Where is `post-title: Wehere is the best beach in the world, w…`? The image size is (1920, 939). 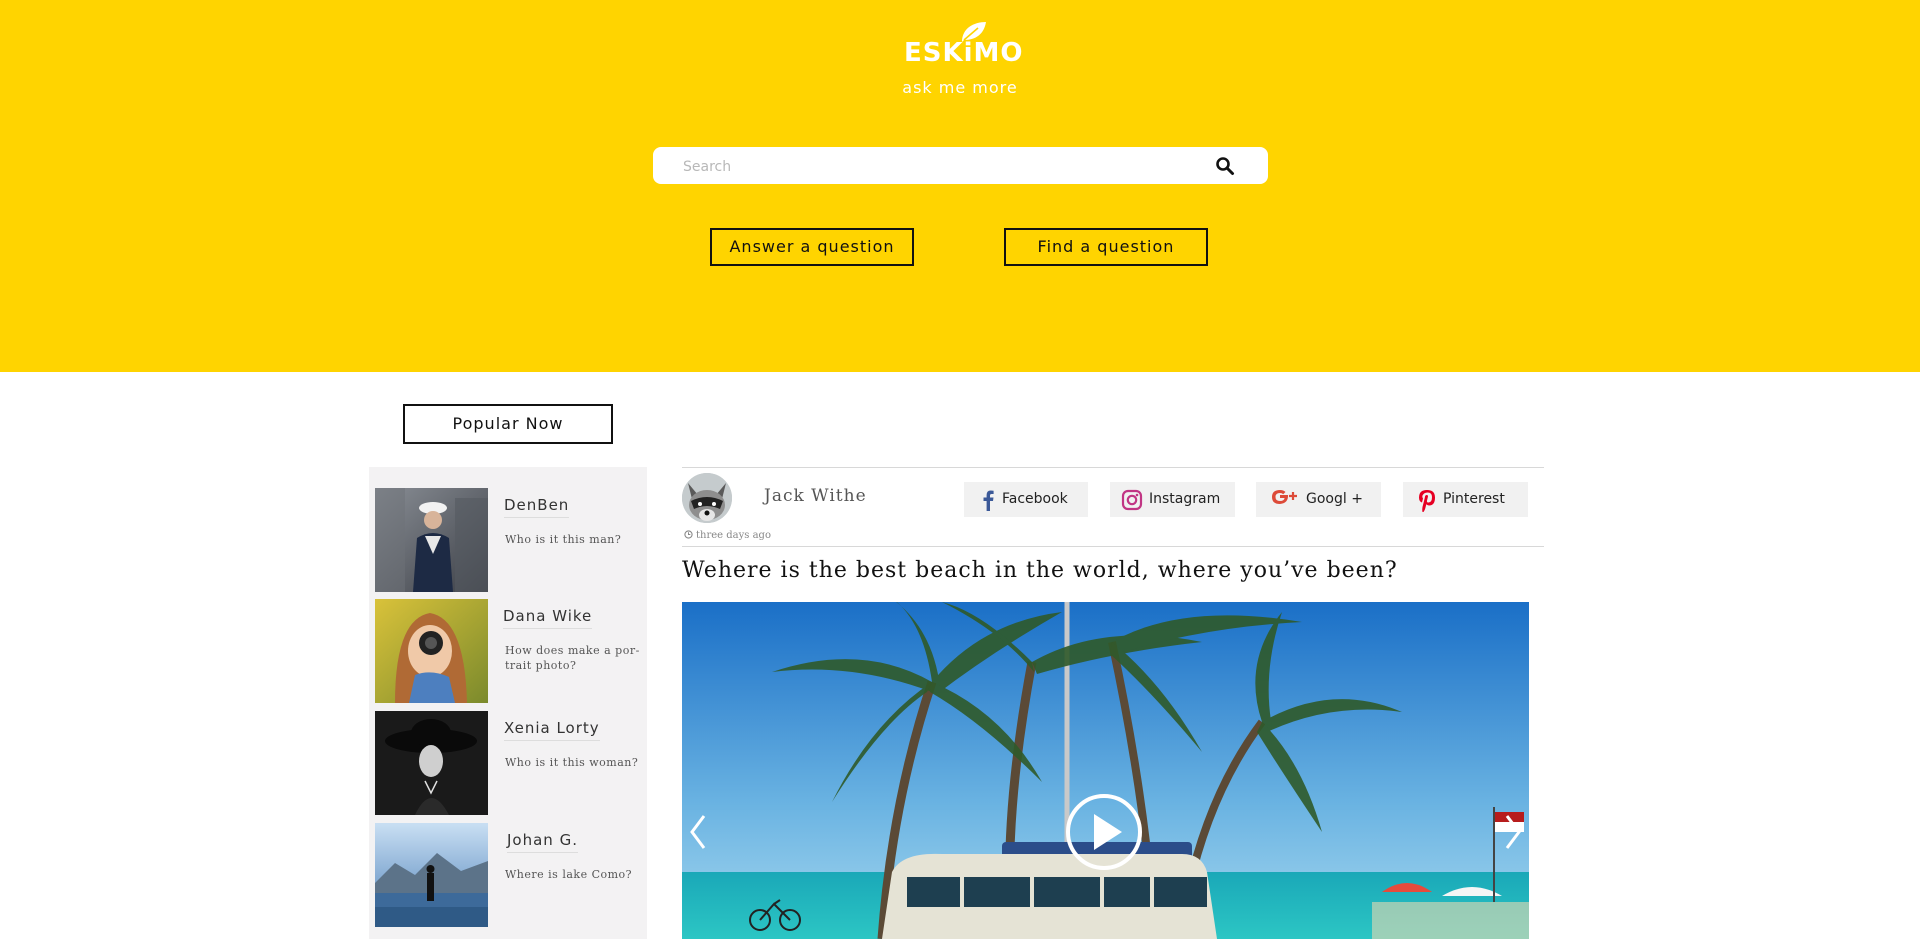
post-title: Wehere is the best beach in the world, w… is located at coordinates (1040, 570).